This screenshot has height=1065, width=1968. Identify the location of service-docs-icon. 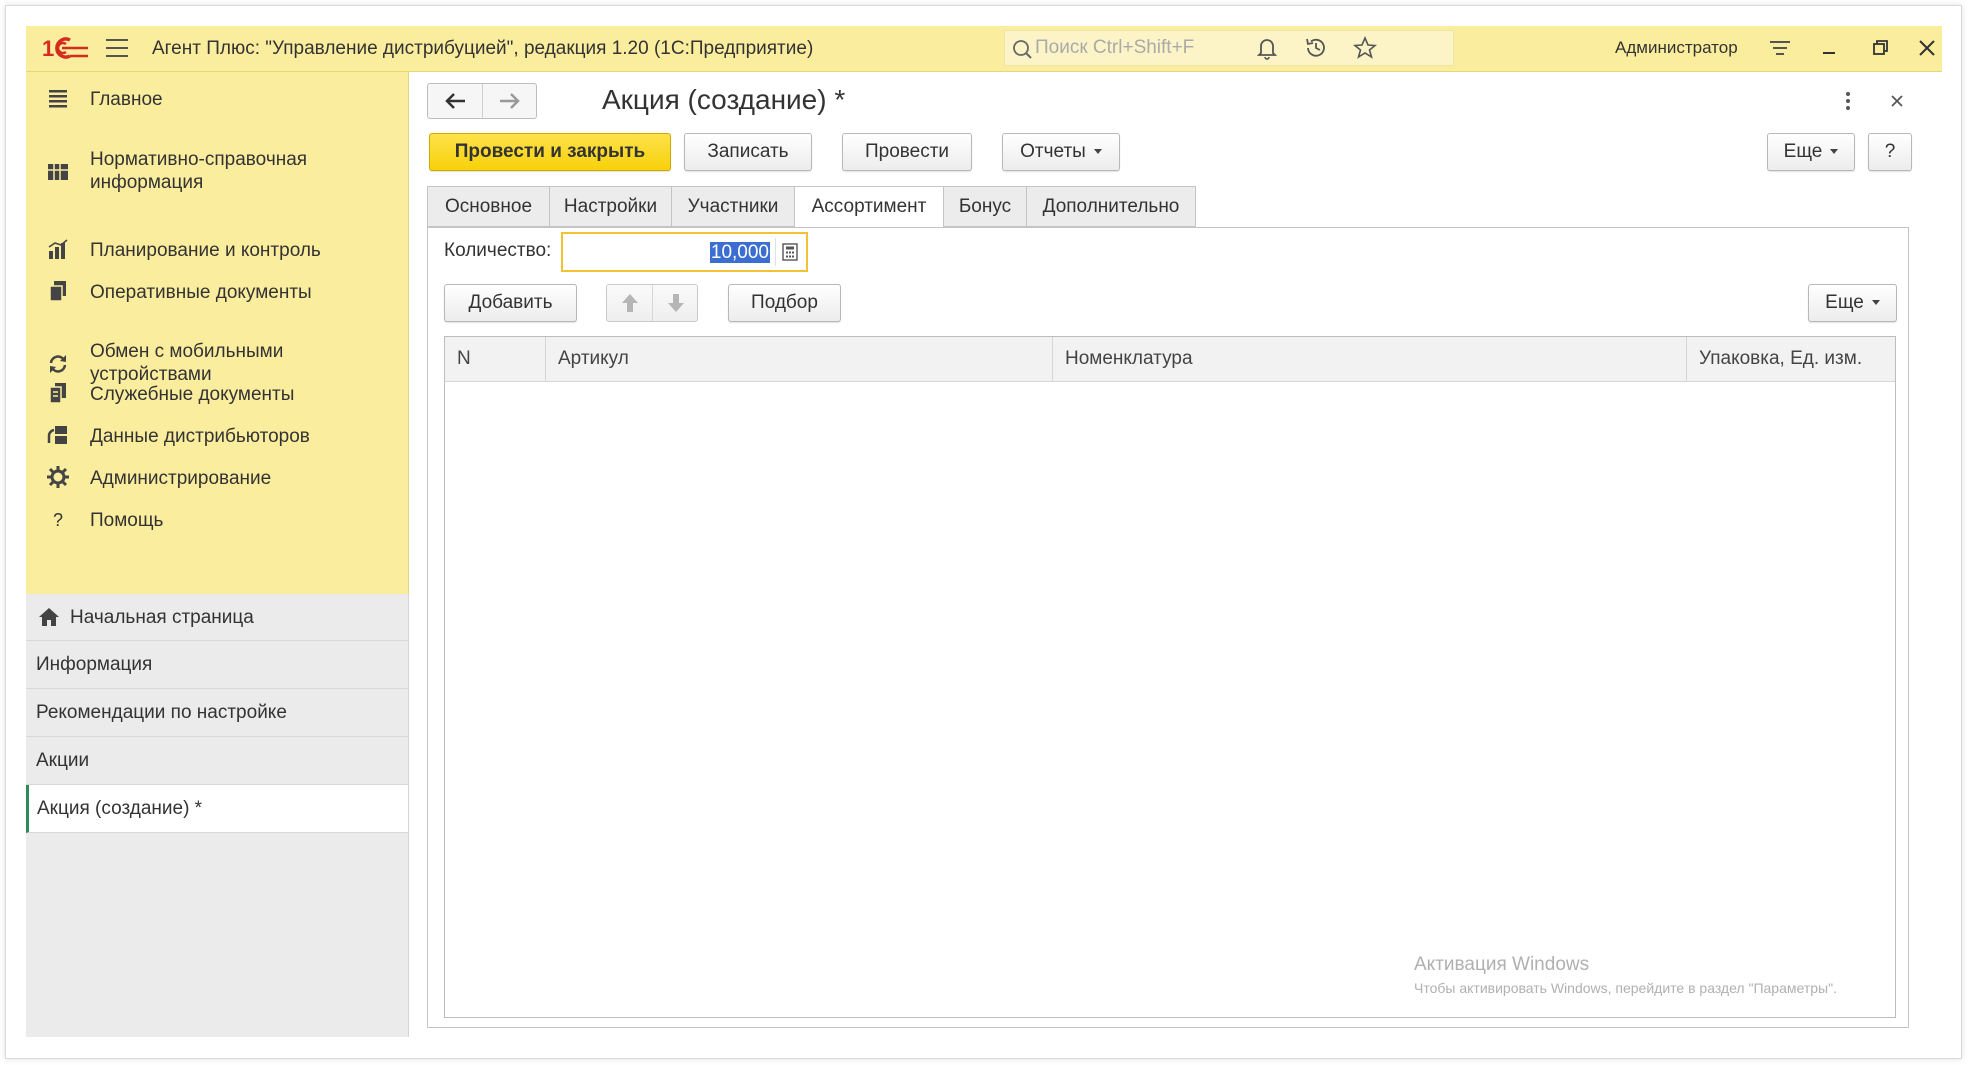
(57, 393).